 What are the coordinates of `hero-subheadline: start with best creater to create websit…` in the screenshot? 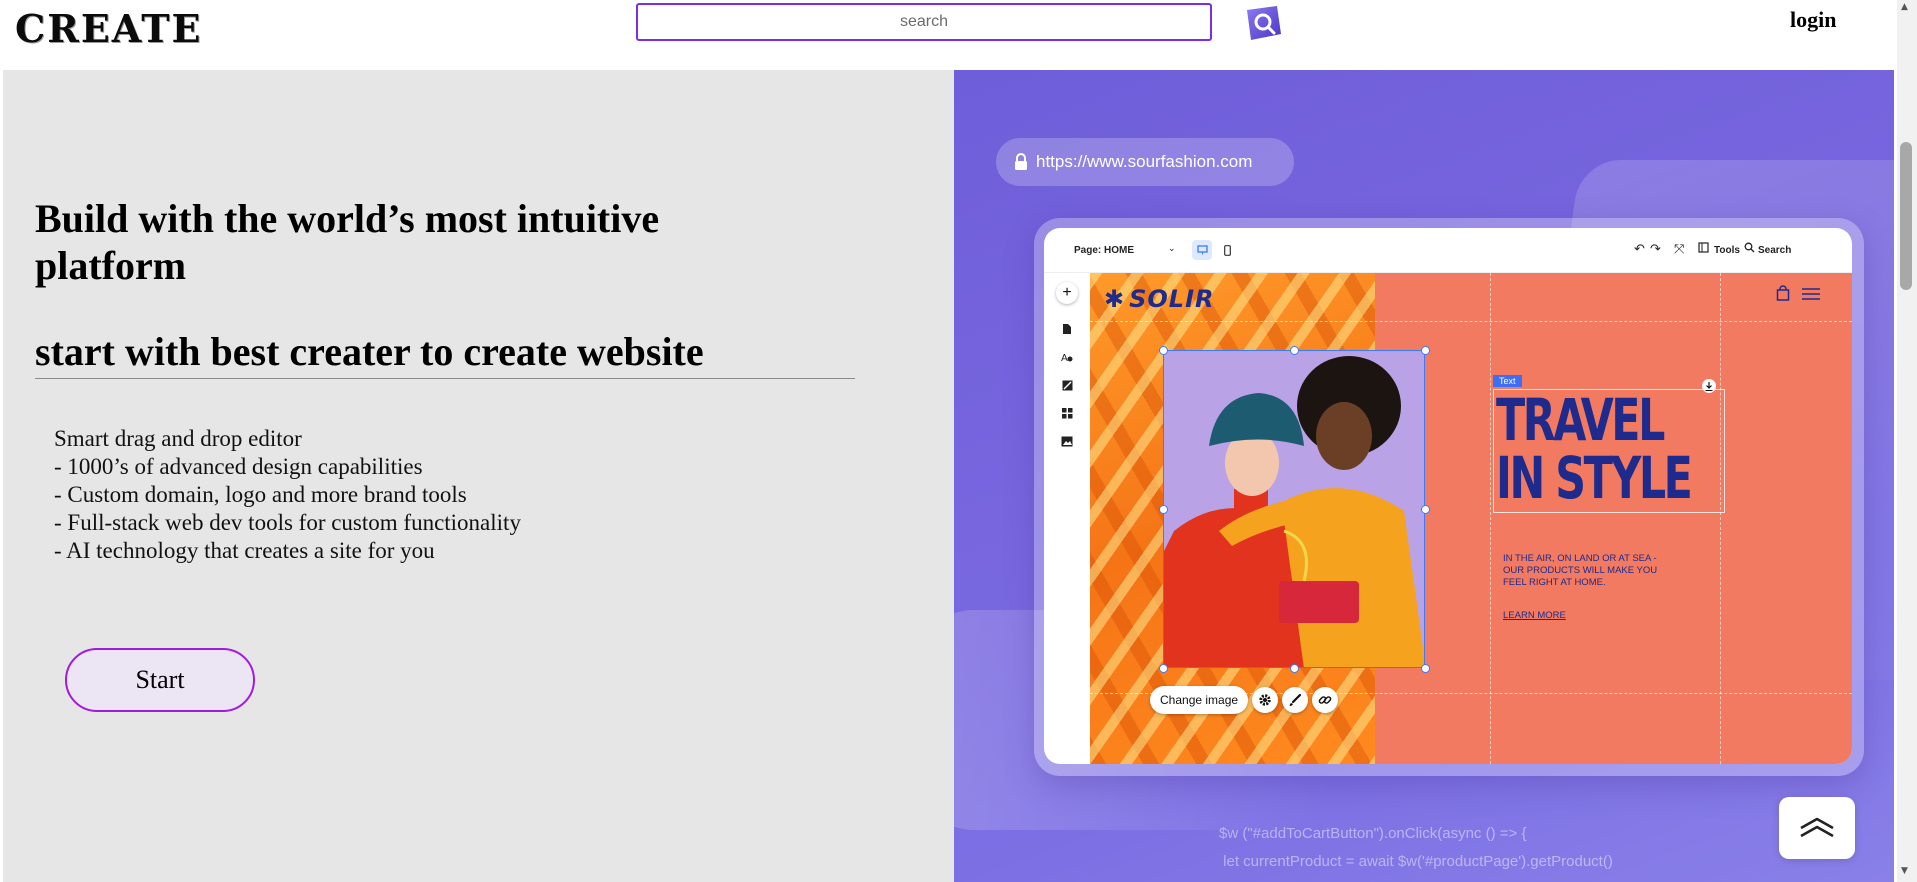 It's located at (445, 353).